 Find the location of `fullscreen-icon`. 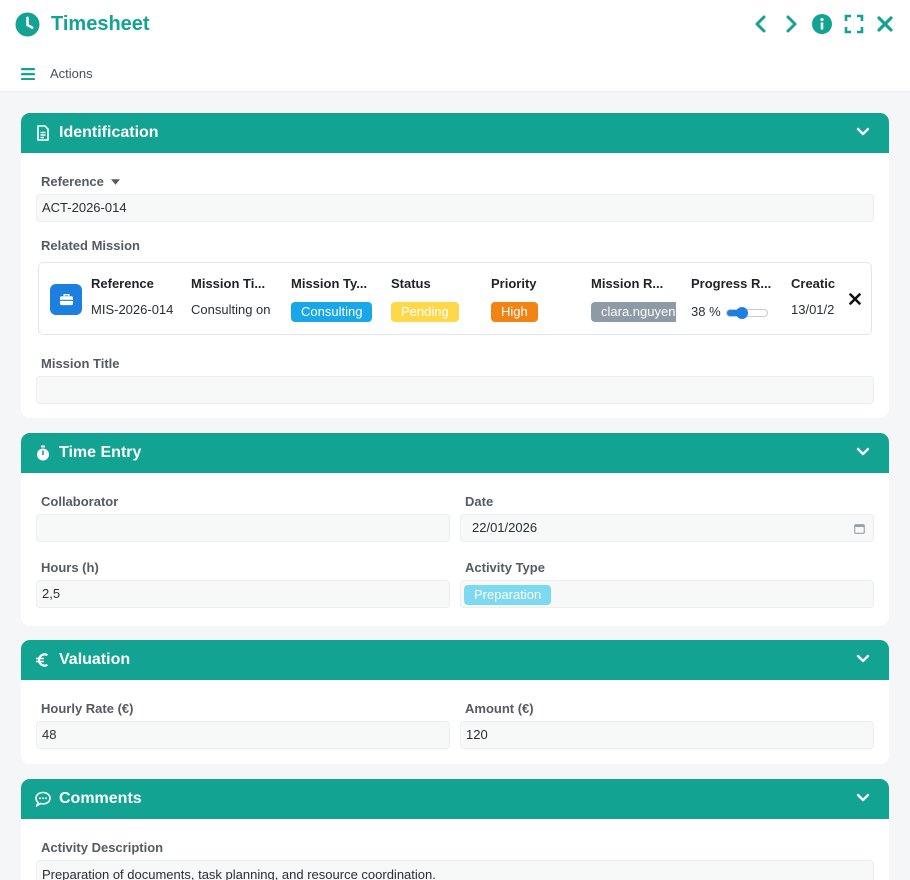

fullscreen-icon is located at coordinates (854, 24).